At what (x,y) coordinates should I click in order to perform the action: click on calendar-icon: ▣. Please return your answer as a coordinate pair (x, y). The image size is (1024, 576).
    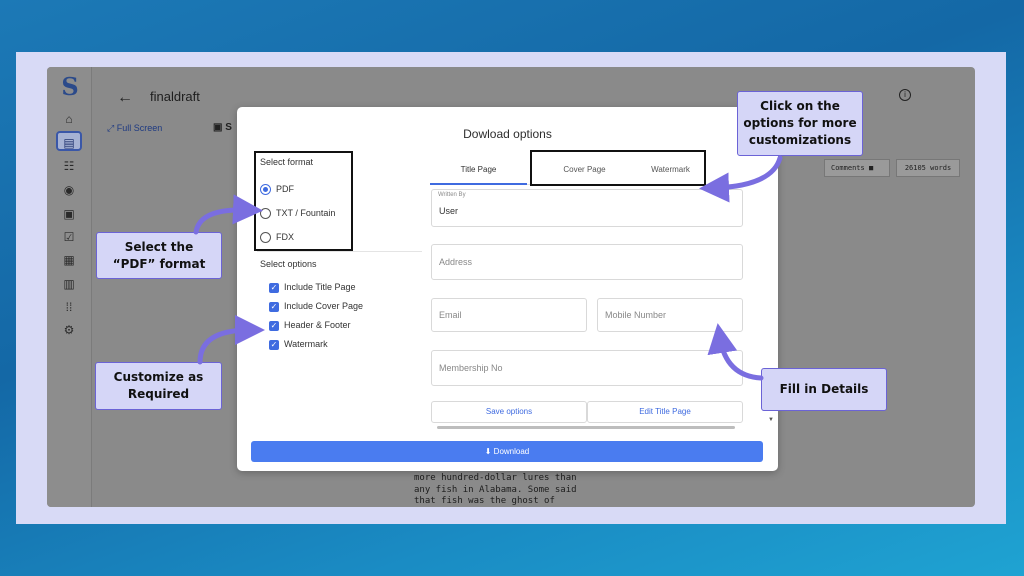
    Looking at the image, I should click on (69, 214).